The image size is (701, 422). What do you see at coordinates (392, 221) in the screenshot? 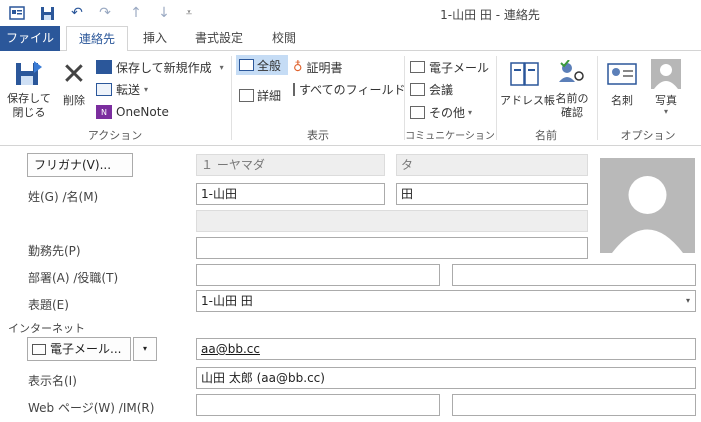
I see `company-yomi-field` at bounding box center [392, 221].